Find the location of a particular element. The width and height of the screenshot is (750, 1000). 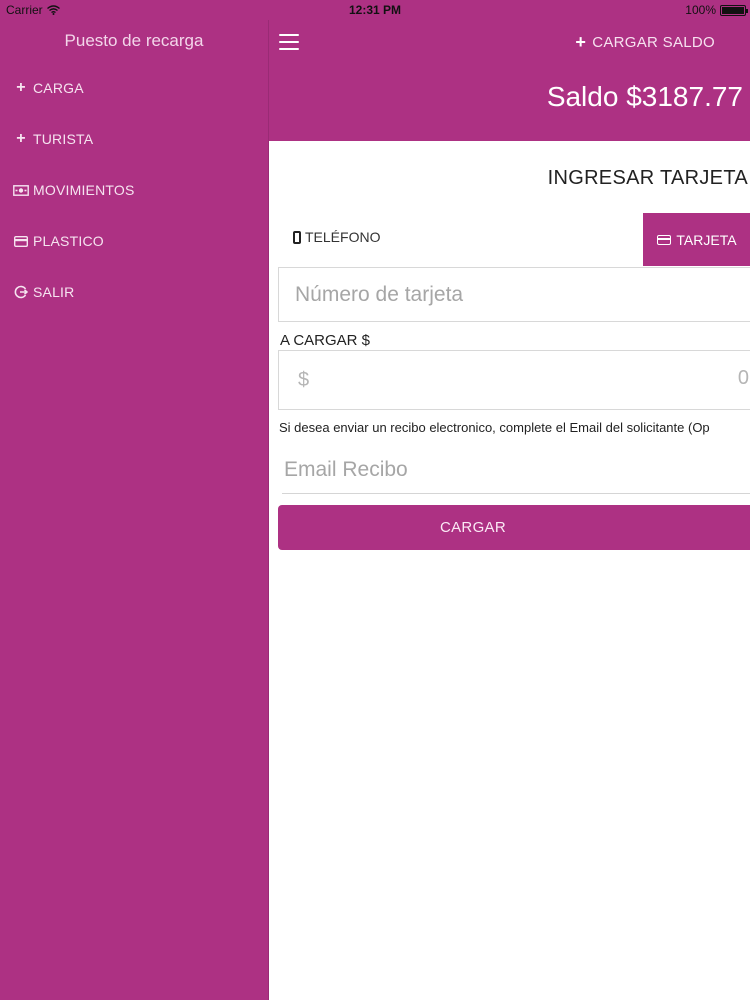

logout-icon is located at coordinates (21, 292).